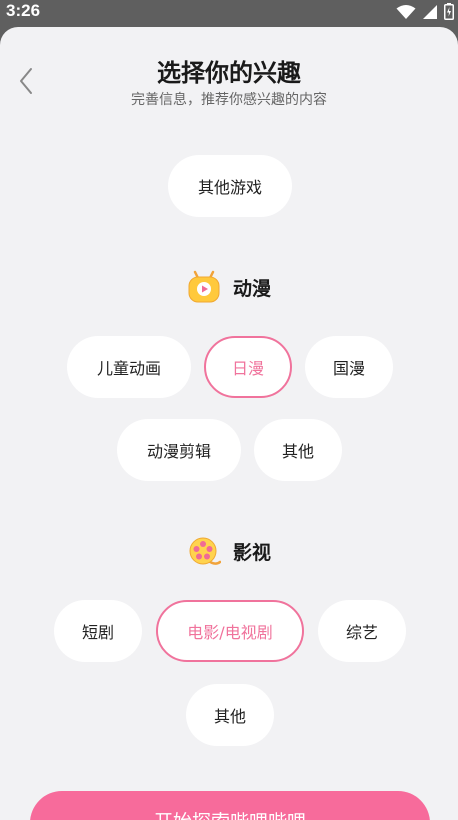  What do you see at coordinates (430, 11) in the screenshot?
I see `signal-icon` at bounding box center [430, 11].